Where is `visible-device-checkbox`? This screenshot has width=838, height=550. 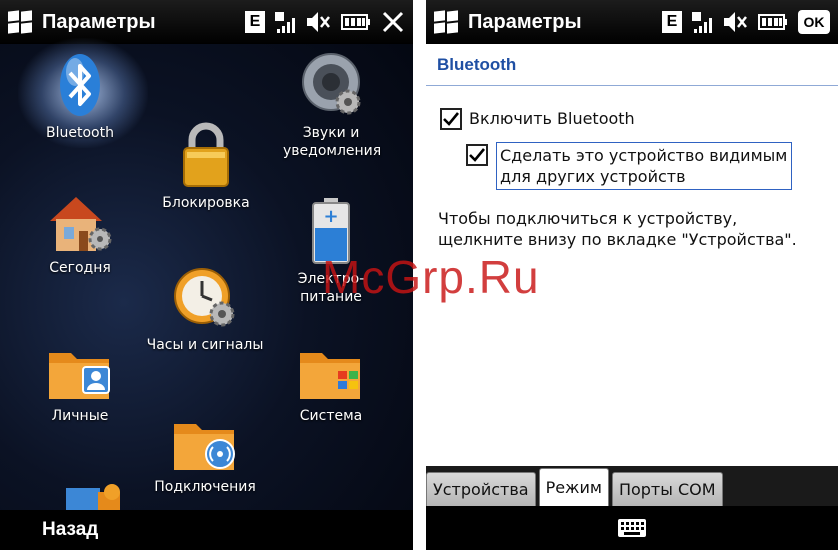 visible-device-checkbox is located at coordinates (477, 155).